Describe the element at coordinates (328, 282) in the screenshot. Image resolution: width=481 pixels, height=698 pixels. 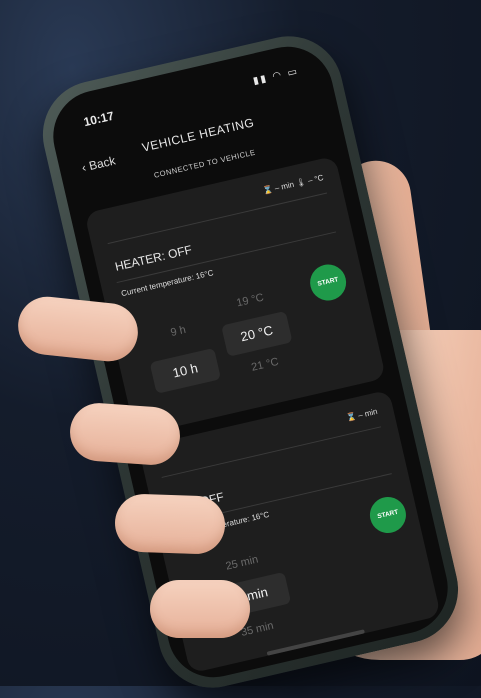
I see `heater-start-button: START` at that location.